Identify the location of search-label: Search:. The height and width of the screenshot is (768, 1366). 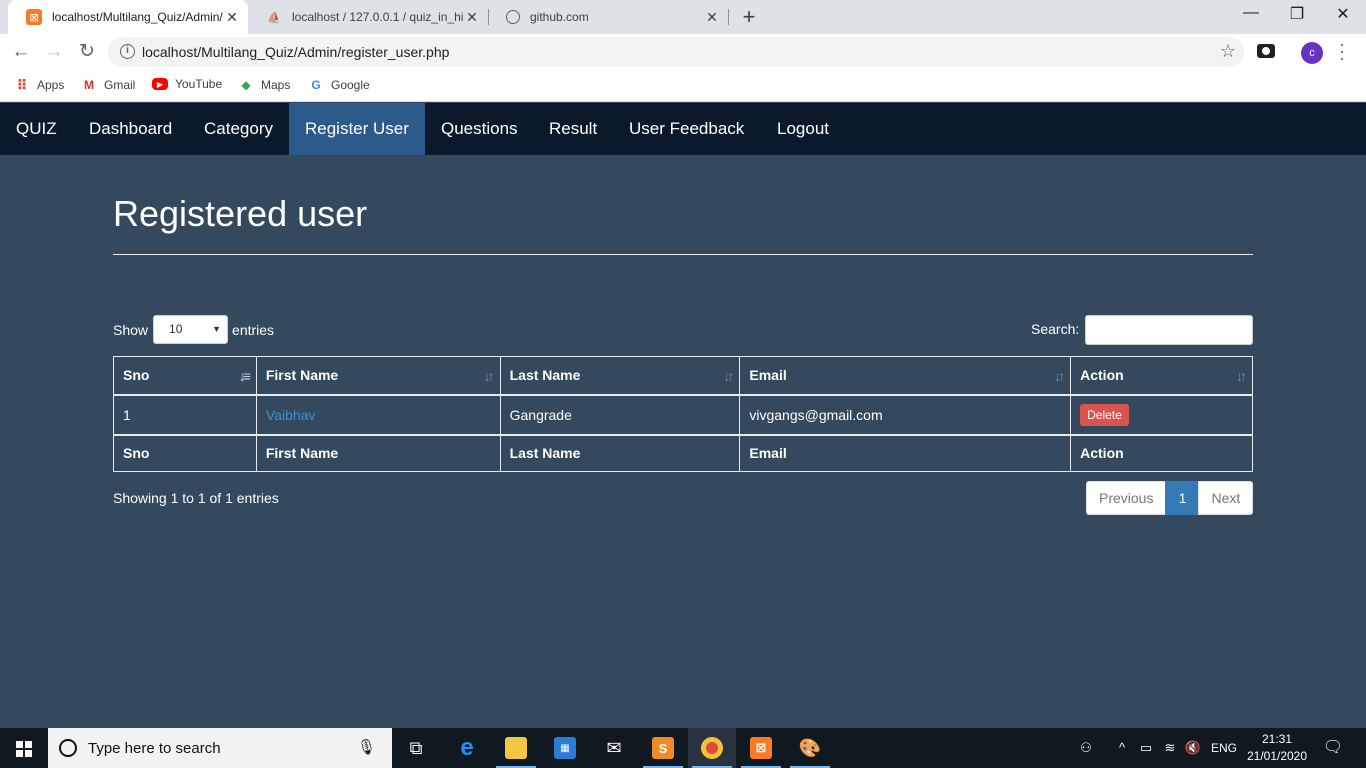
(1055, 329).